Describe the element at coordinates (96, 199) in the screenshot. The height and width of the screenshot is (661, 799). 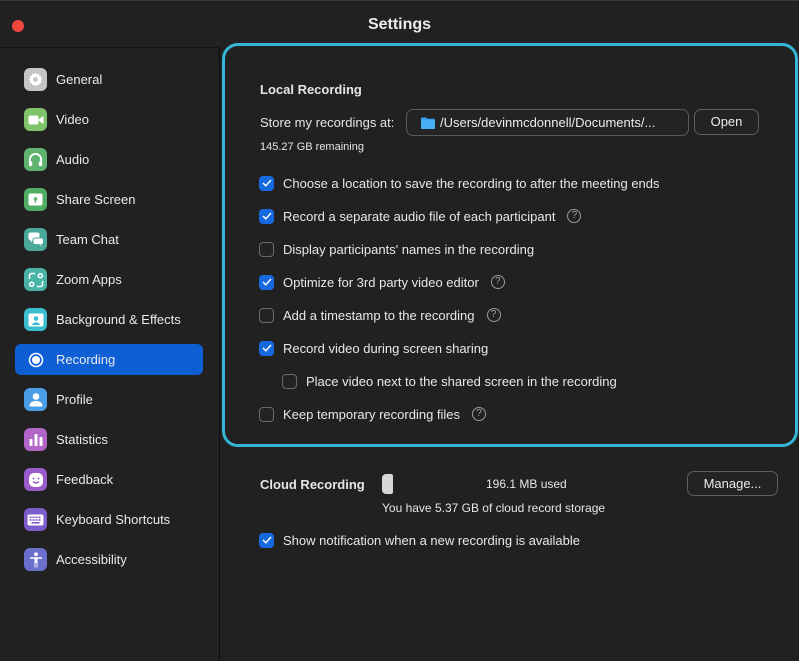
I see `sidebar-item-label: Share Screen` at that location.